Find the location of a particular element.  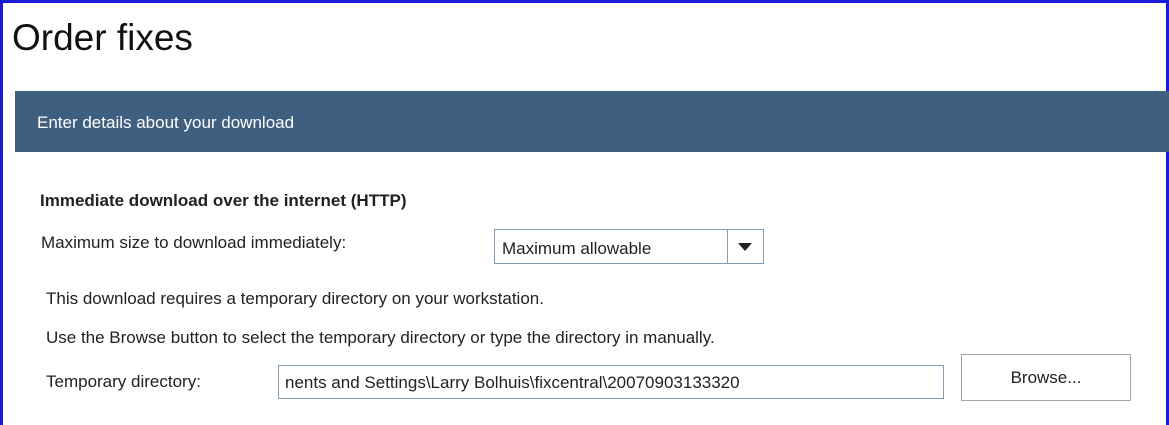

chevron-down-icon is located at coordinates (745, 247).